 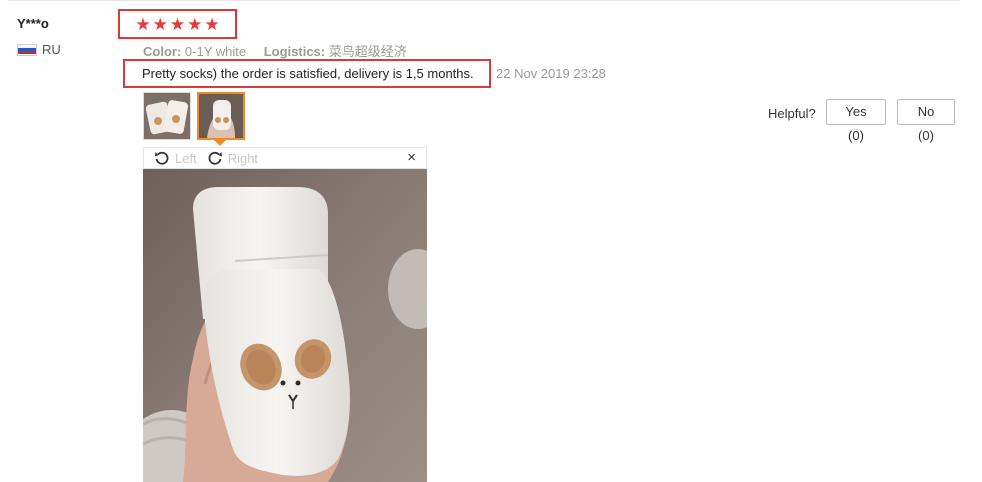 What do you see at coordinates (926, 121) in the screenshot?
I see `helpful-no-button: No (0)` at bounding box center [926, 121].